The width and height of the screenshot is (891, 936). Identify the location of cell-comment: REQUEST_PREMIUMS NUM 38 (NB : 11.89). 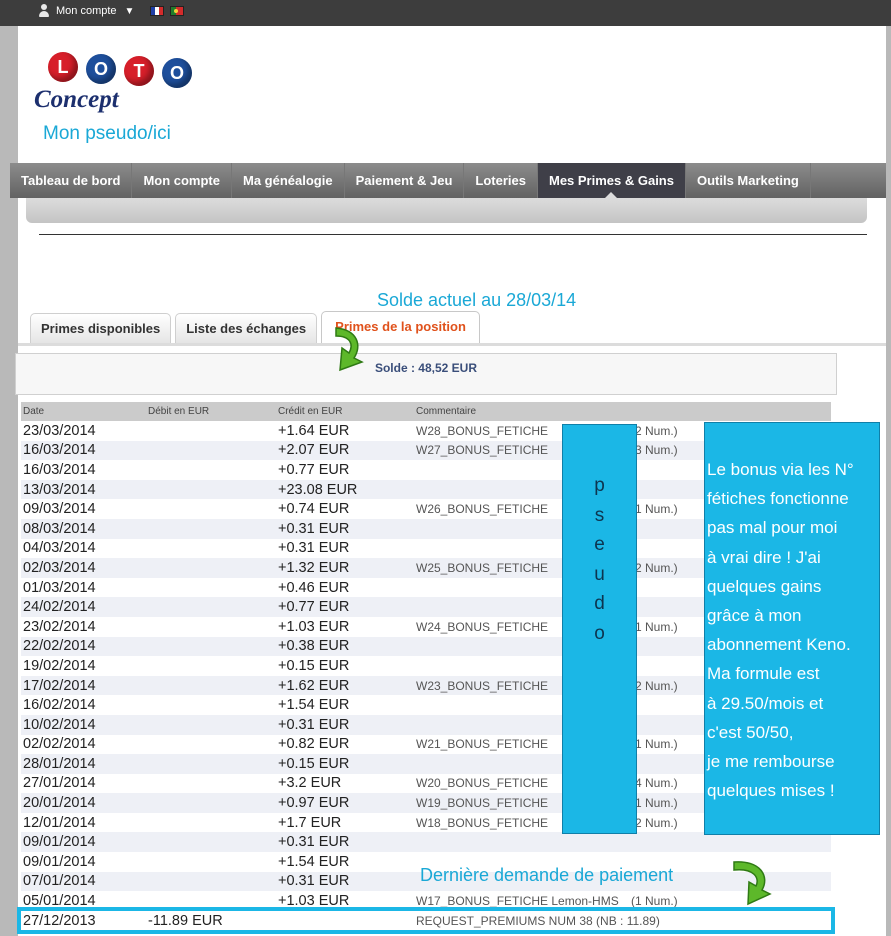
(538, 920).